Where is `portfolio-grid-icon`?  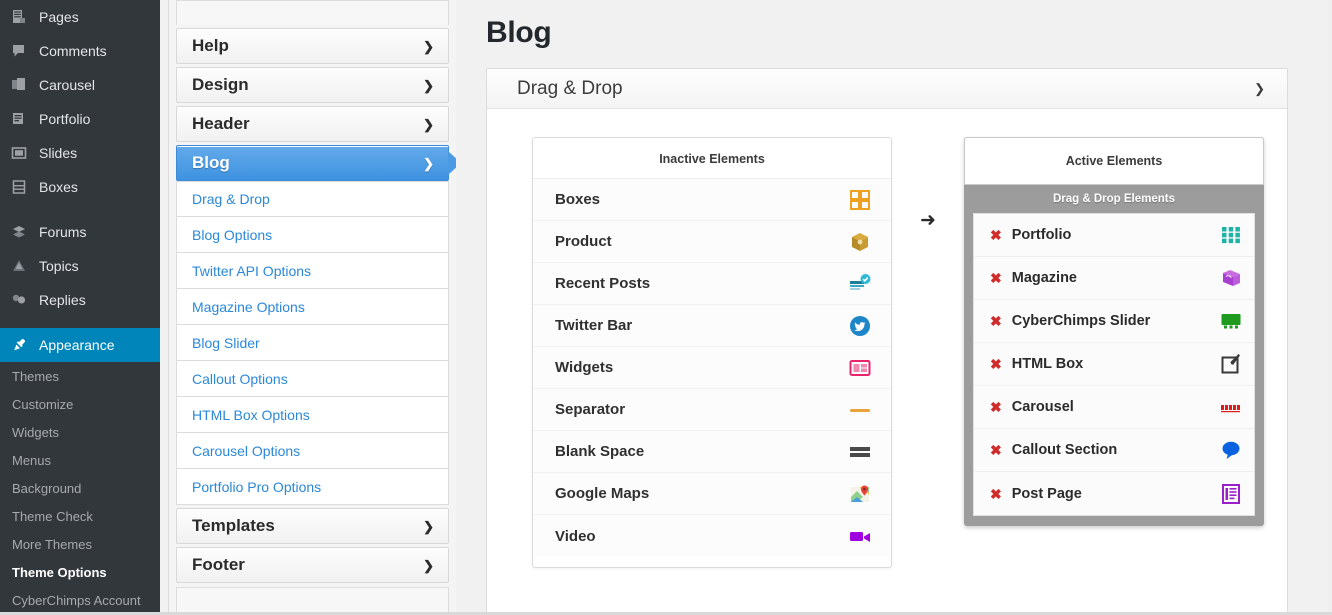 portfolio-grid-icon is located at coordinates (1227, 235).